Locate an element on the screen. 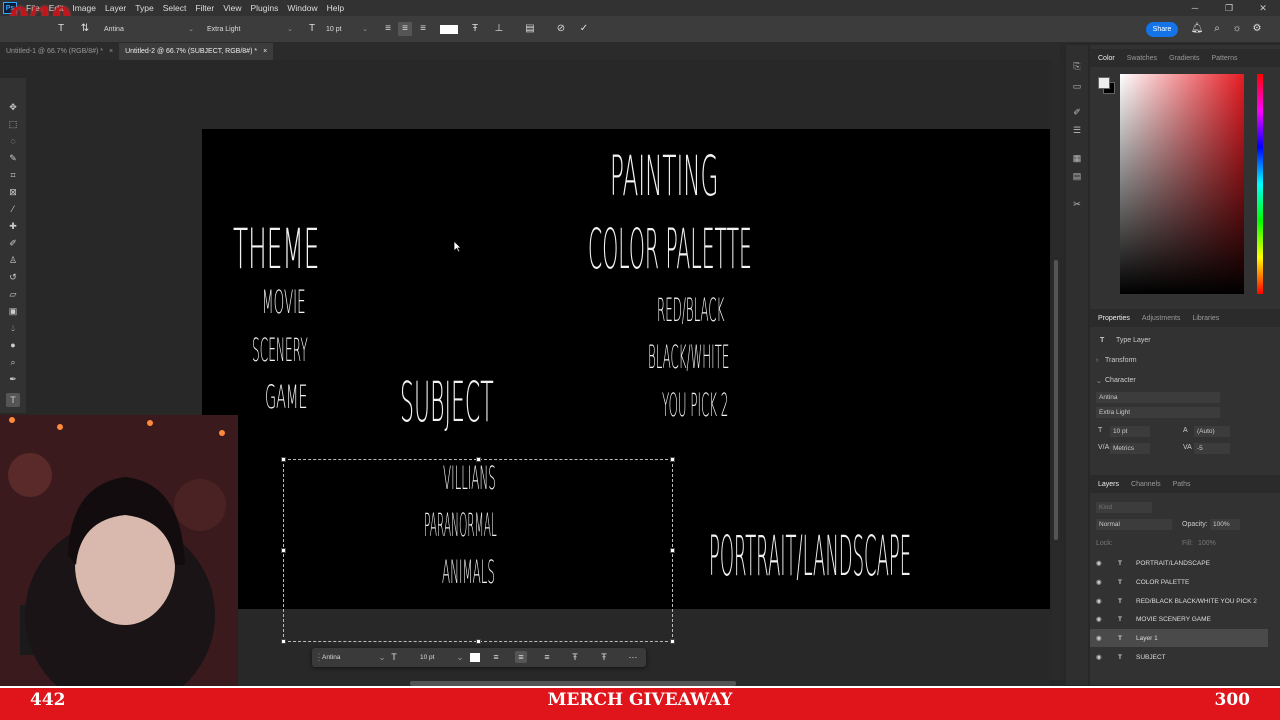 The height and width of the screenshot is (720, 1280). history-icon: ⎘ is located at coordinates (1077, 67).